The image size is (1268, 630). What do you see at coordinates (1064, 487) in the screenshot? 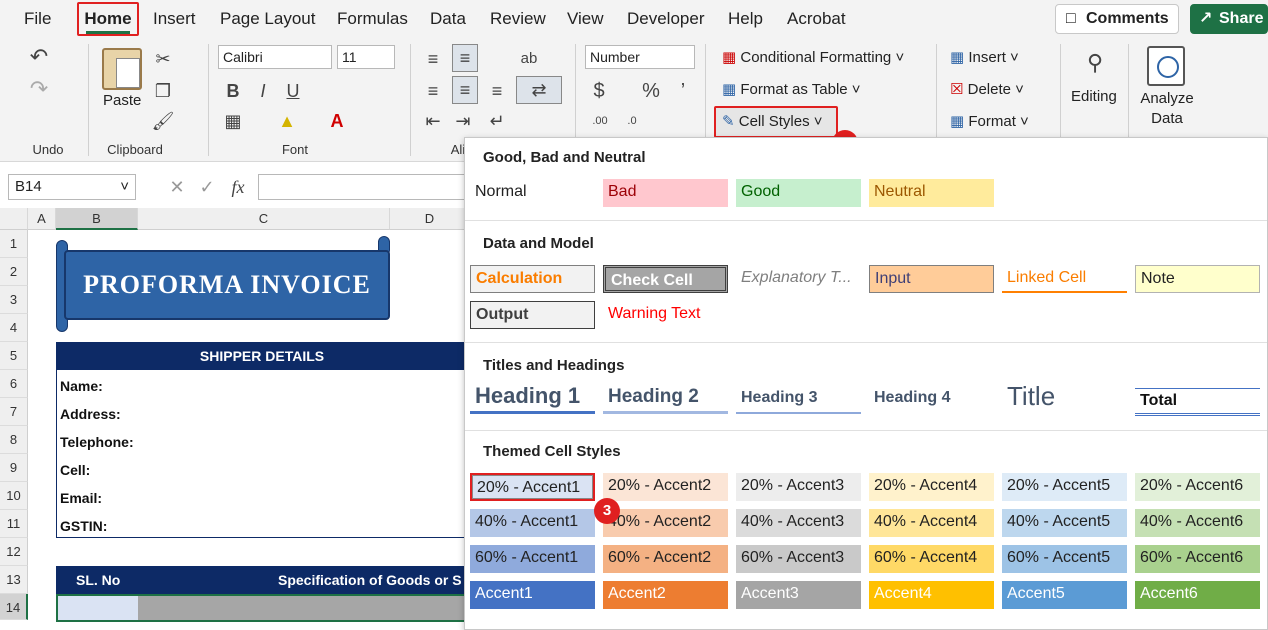
I see `style-20-accent5: 20% - Accent5` at bounding box center [1064, 487].